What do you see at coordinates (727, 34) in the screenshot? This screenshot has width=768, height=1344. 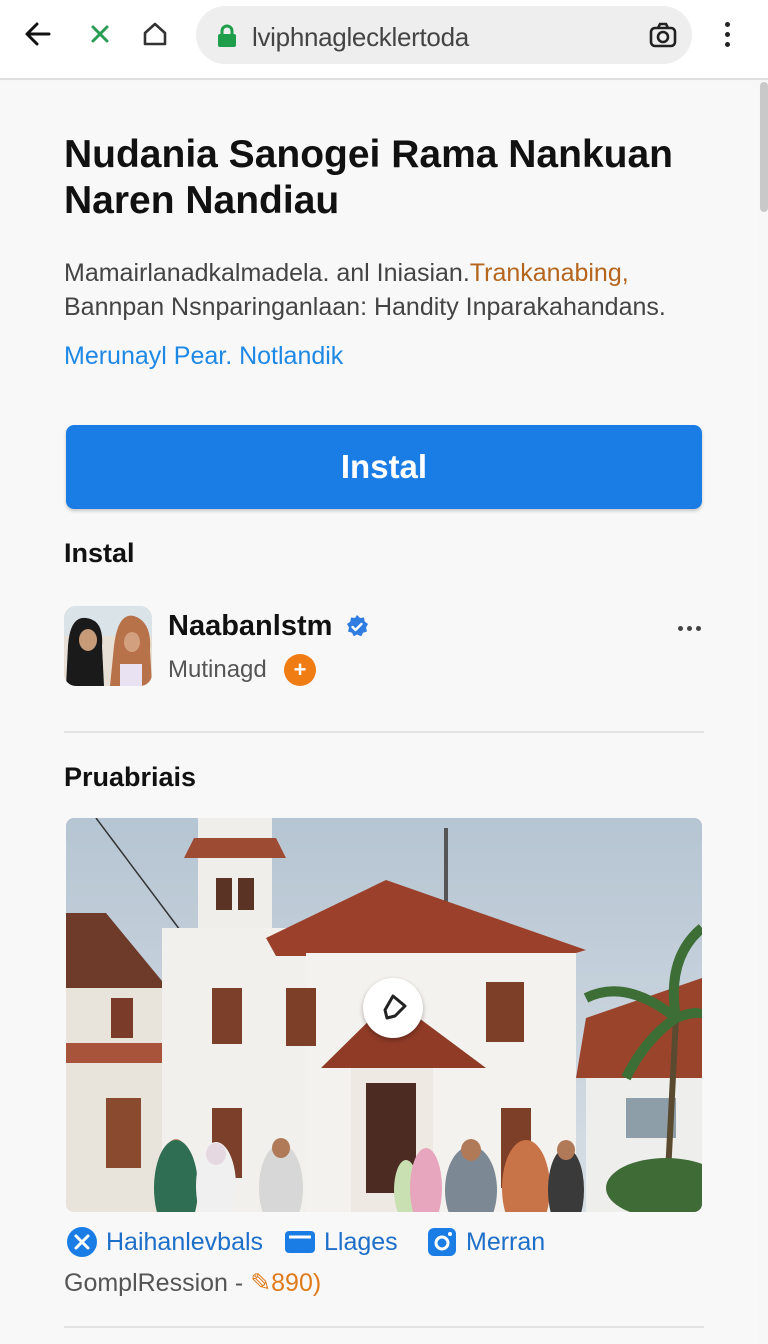 I see `more-vert-icon` at bounding box center [727, 34].